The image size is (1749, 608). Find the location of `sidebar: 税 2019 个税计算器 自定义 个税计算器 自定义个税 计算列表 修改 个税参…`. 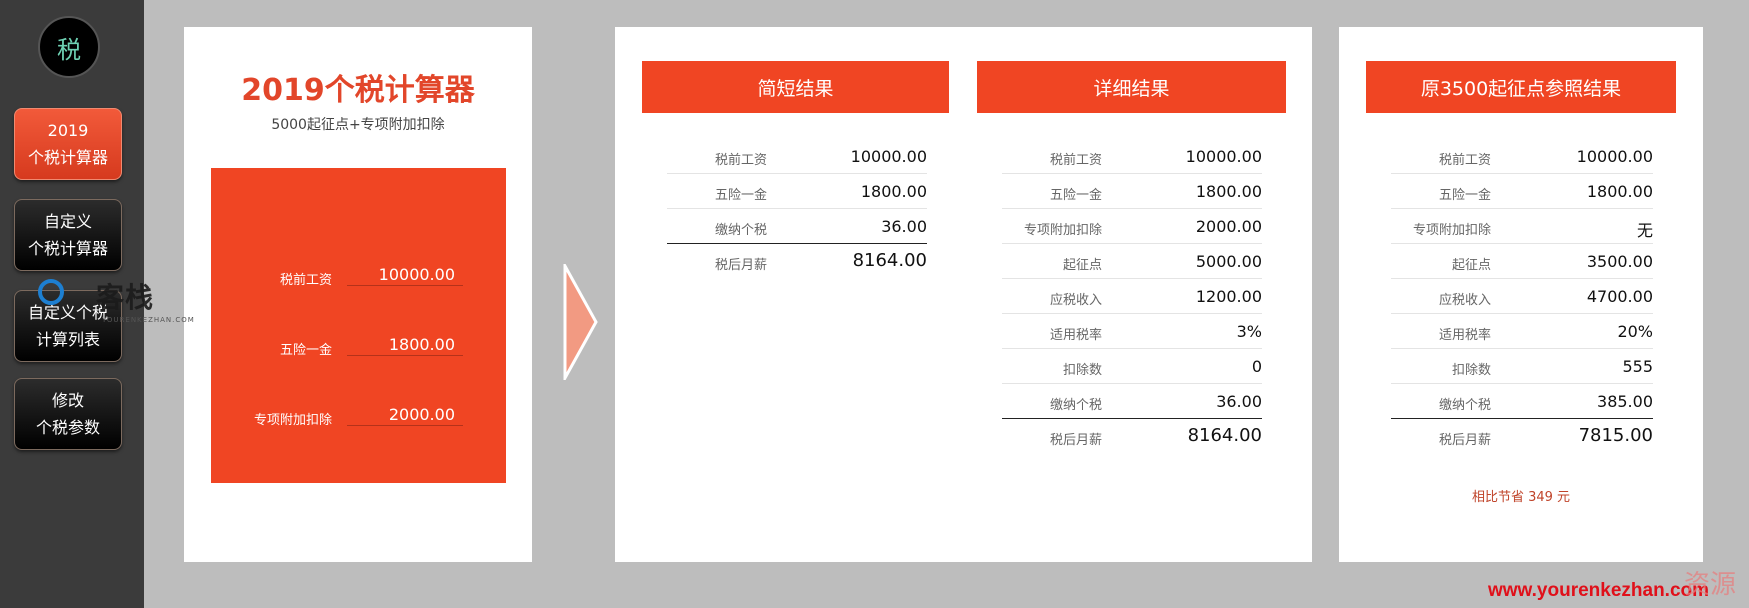

sidebar: 税 2019 个税计算器 自定义 个税计算器 自定义个税 计算列表 修改 个税参… is located at coordinates (72, 304).